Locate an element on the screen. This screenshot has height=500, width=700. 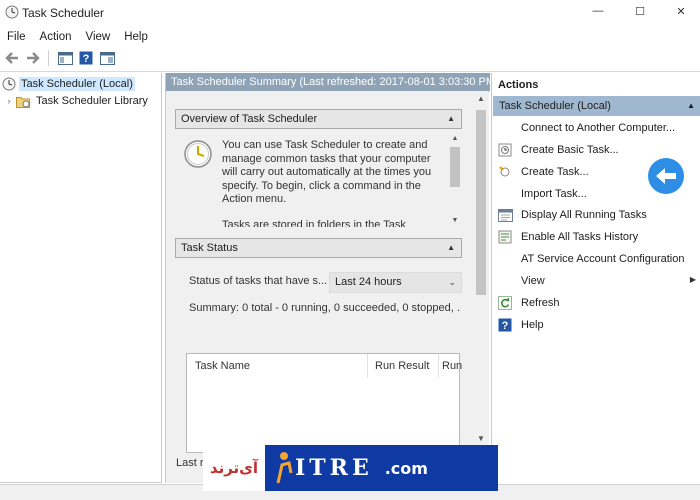
overview-scrollbar: ▲ ▼ is located at coordinates (455, 181).